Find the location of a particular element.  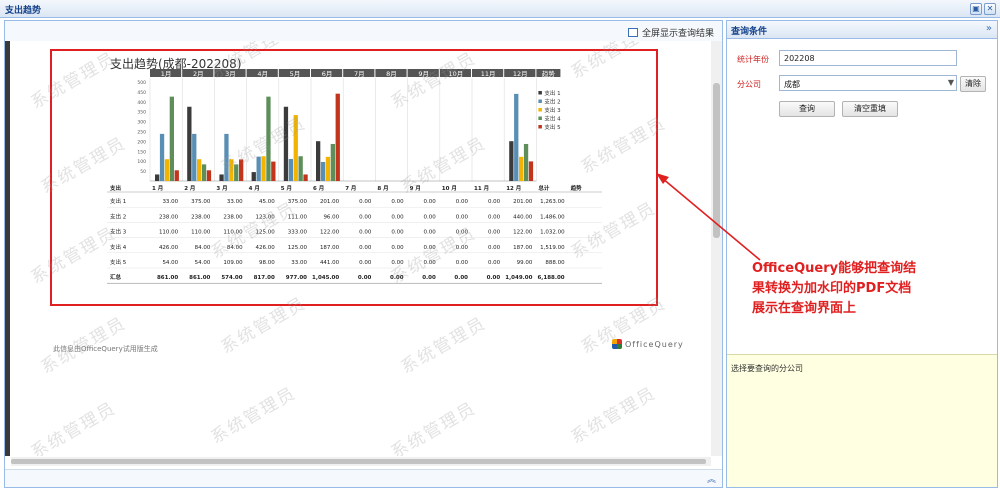

callout-line-2: 果转换为加水印的PDF文档 is located at coordinates (832, 288).